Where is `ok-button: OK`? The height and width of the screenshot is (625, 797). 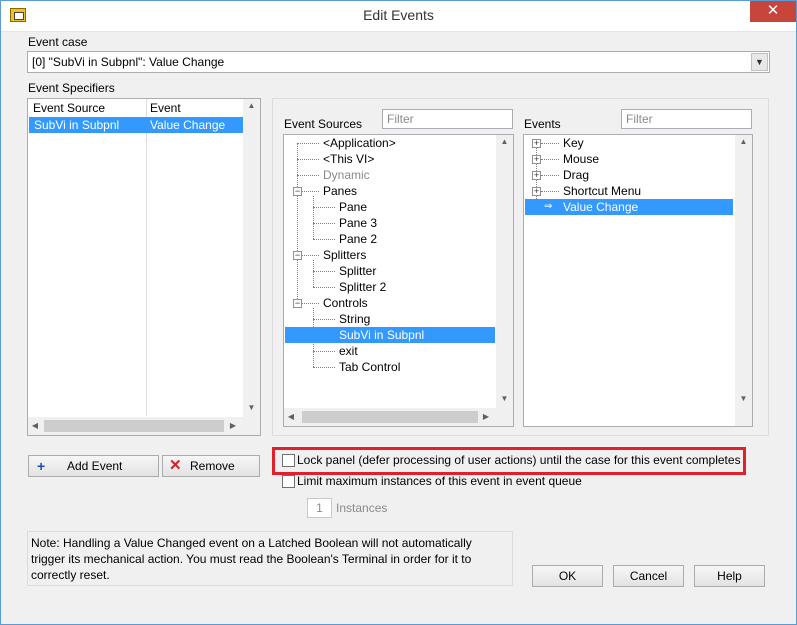 ok-button: OK is located at coordinates (567, 576).